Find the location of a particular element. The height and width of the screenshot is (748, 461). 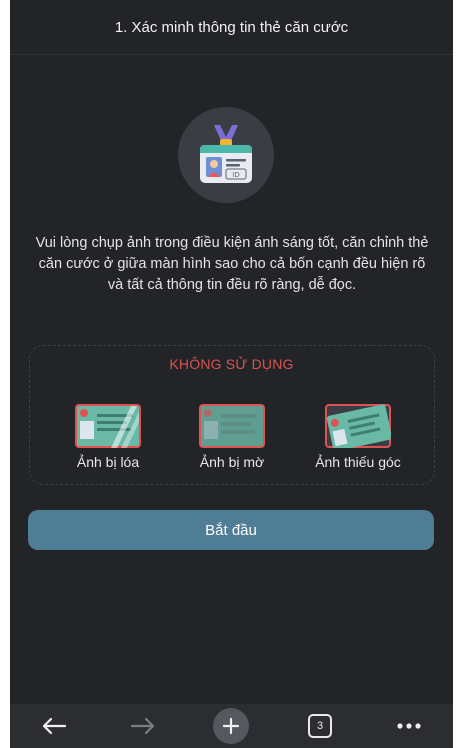

forward-arrow-icon is located at coordinates (142, 726).